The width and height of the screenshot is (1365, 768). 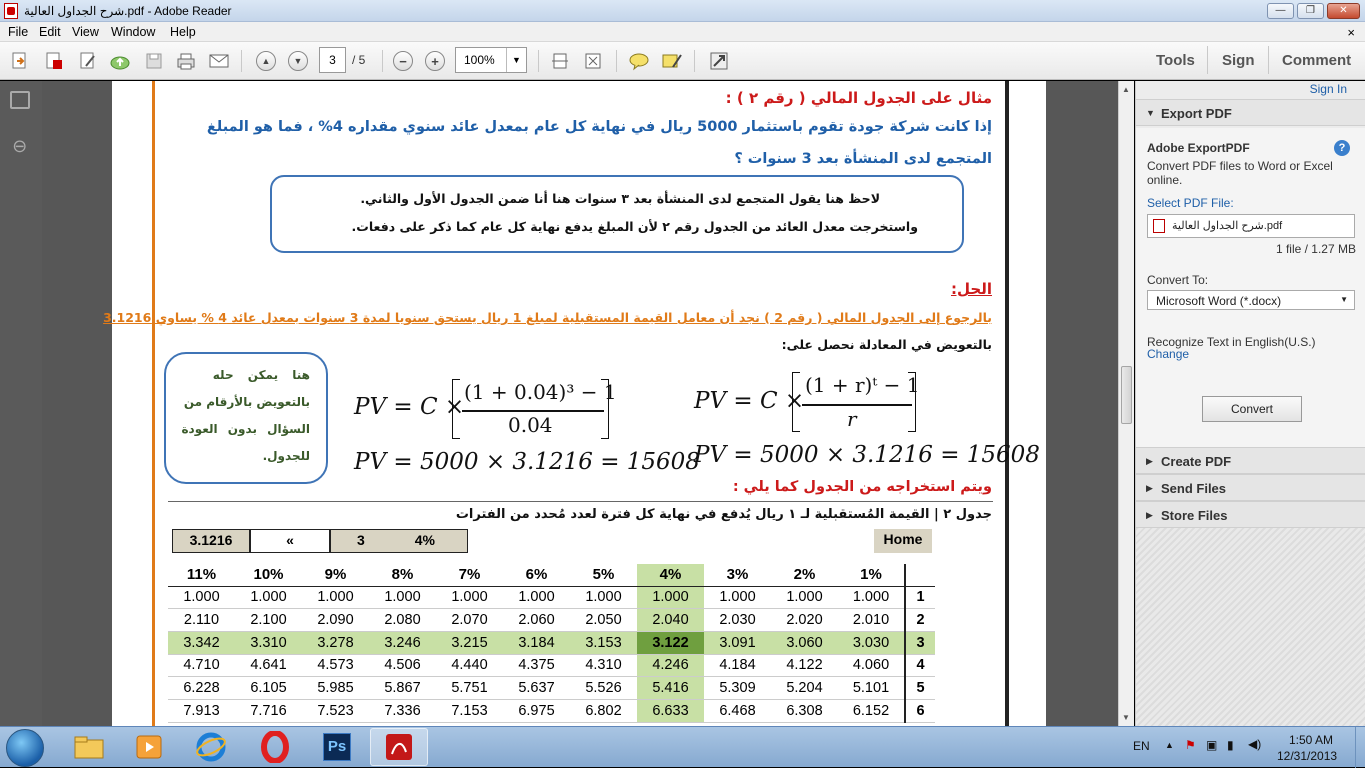 I want to click on chevron-down-icon: ▼, so click(x=516, y=60).